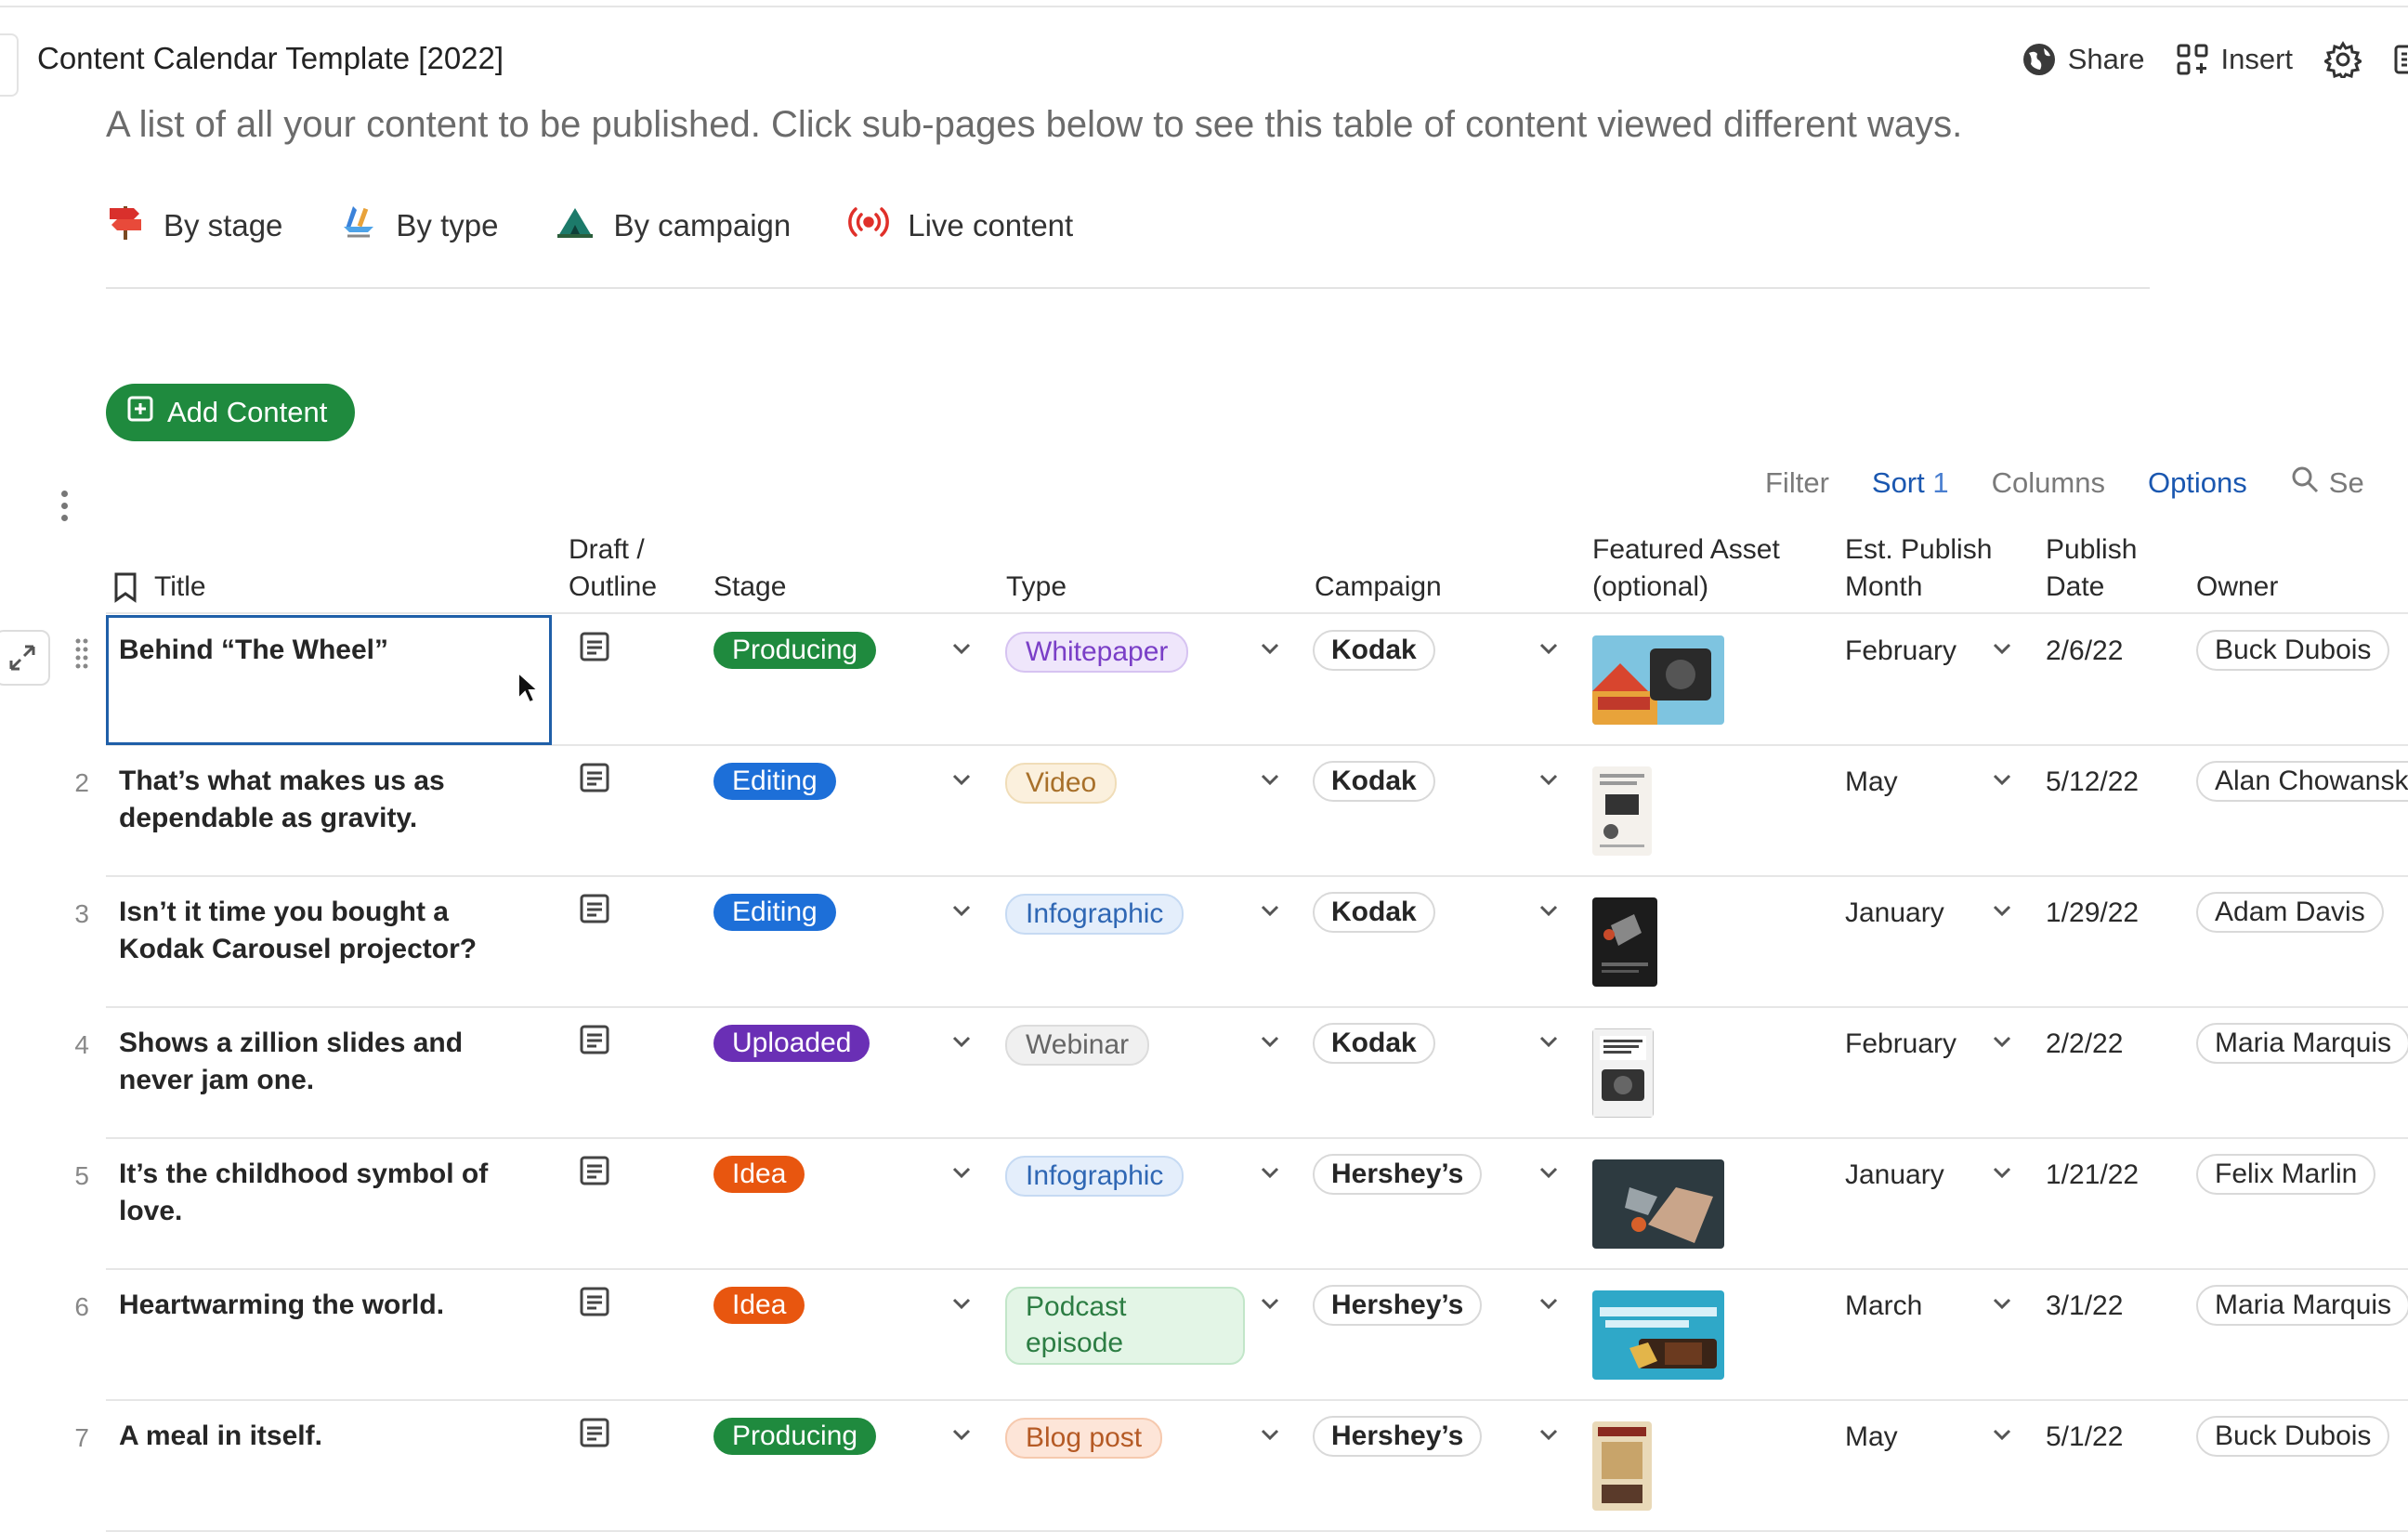 The height and width of the screenshot is (1532, 2408). Describe the element at coordinates (1061, 783) in the screenshot. I see `type-tag: Video` at that location.